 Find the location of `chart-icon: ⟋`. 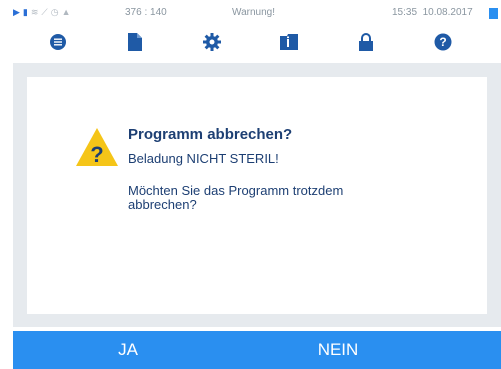

chart-icon: ⟋ is located at coordinates (44, 12).